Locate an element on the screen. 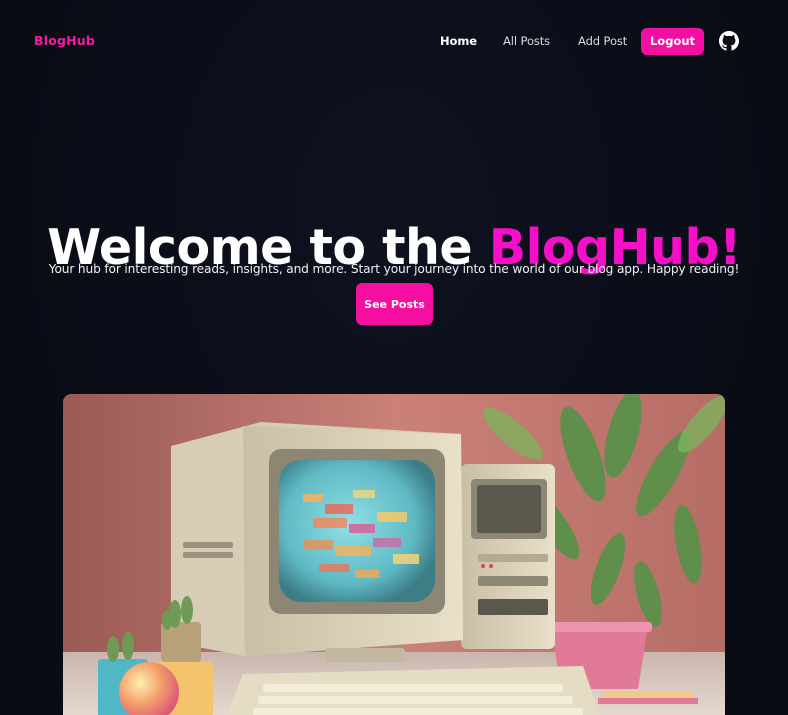 The height and width of the screenshot is (715, 788). navbar: BlogHub Home All Posts Add Post Logout is located at coordinates (394, 42).